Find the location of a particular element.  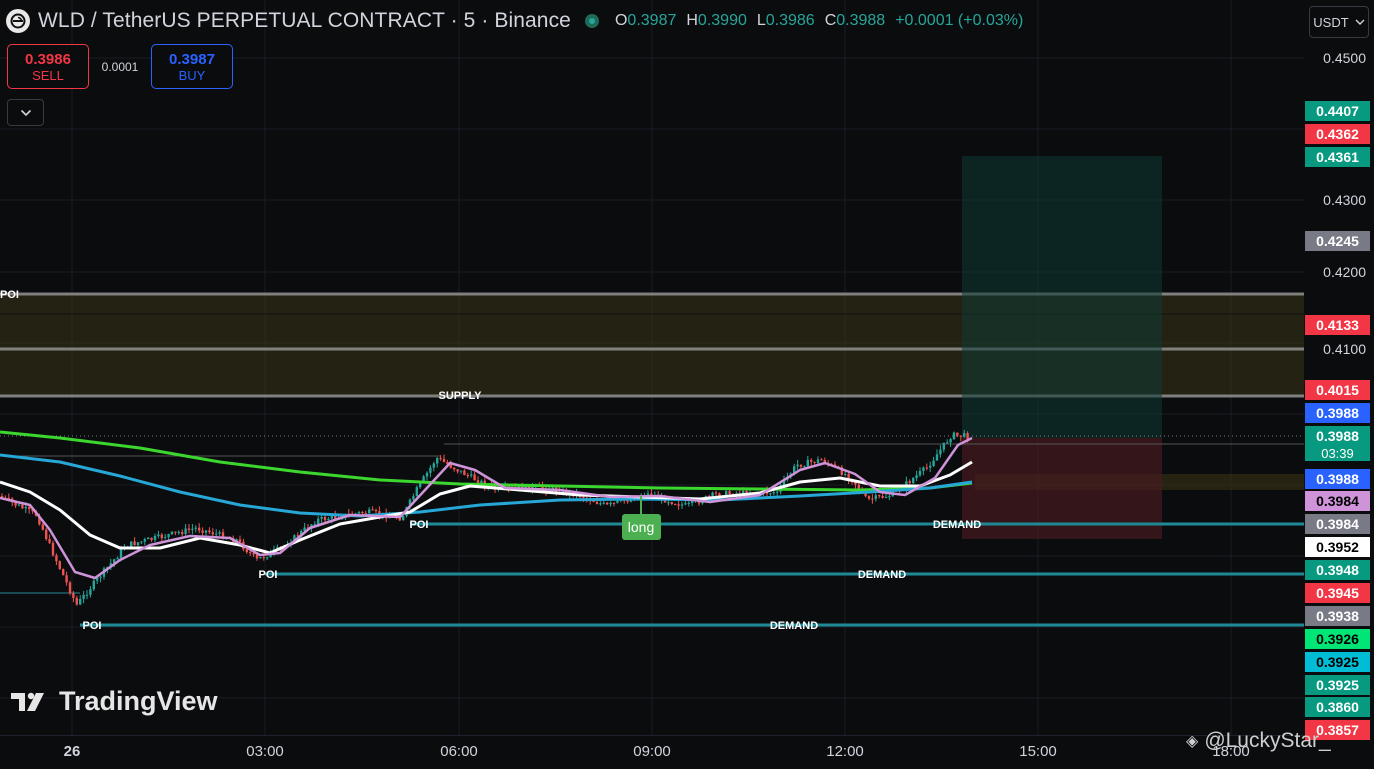

price-badge: 0.3952 is located at coordinates (1337, 547).